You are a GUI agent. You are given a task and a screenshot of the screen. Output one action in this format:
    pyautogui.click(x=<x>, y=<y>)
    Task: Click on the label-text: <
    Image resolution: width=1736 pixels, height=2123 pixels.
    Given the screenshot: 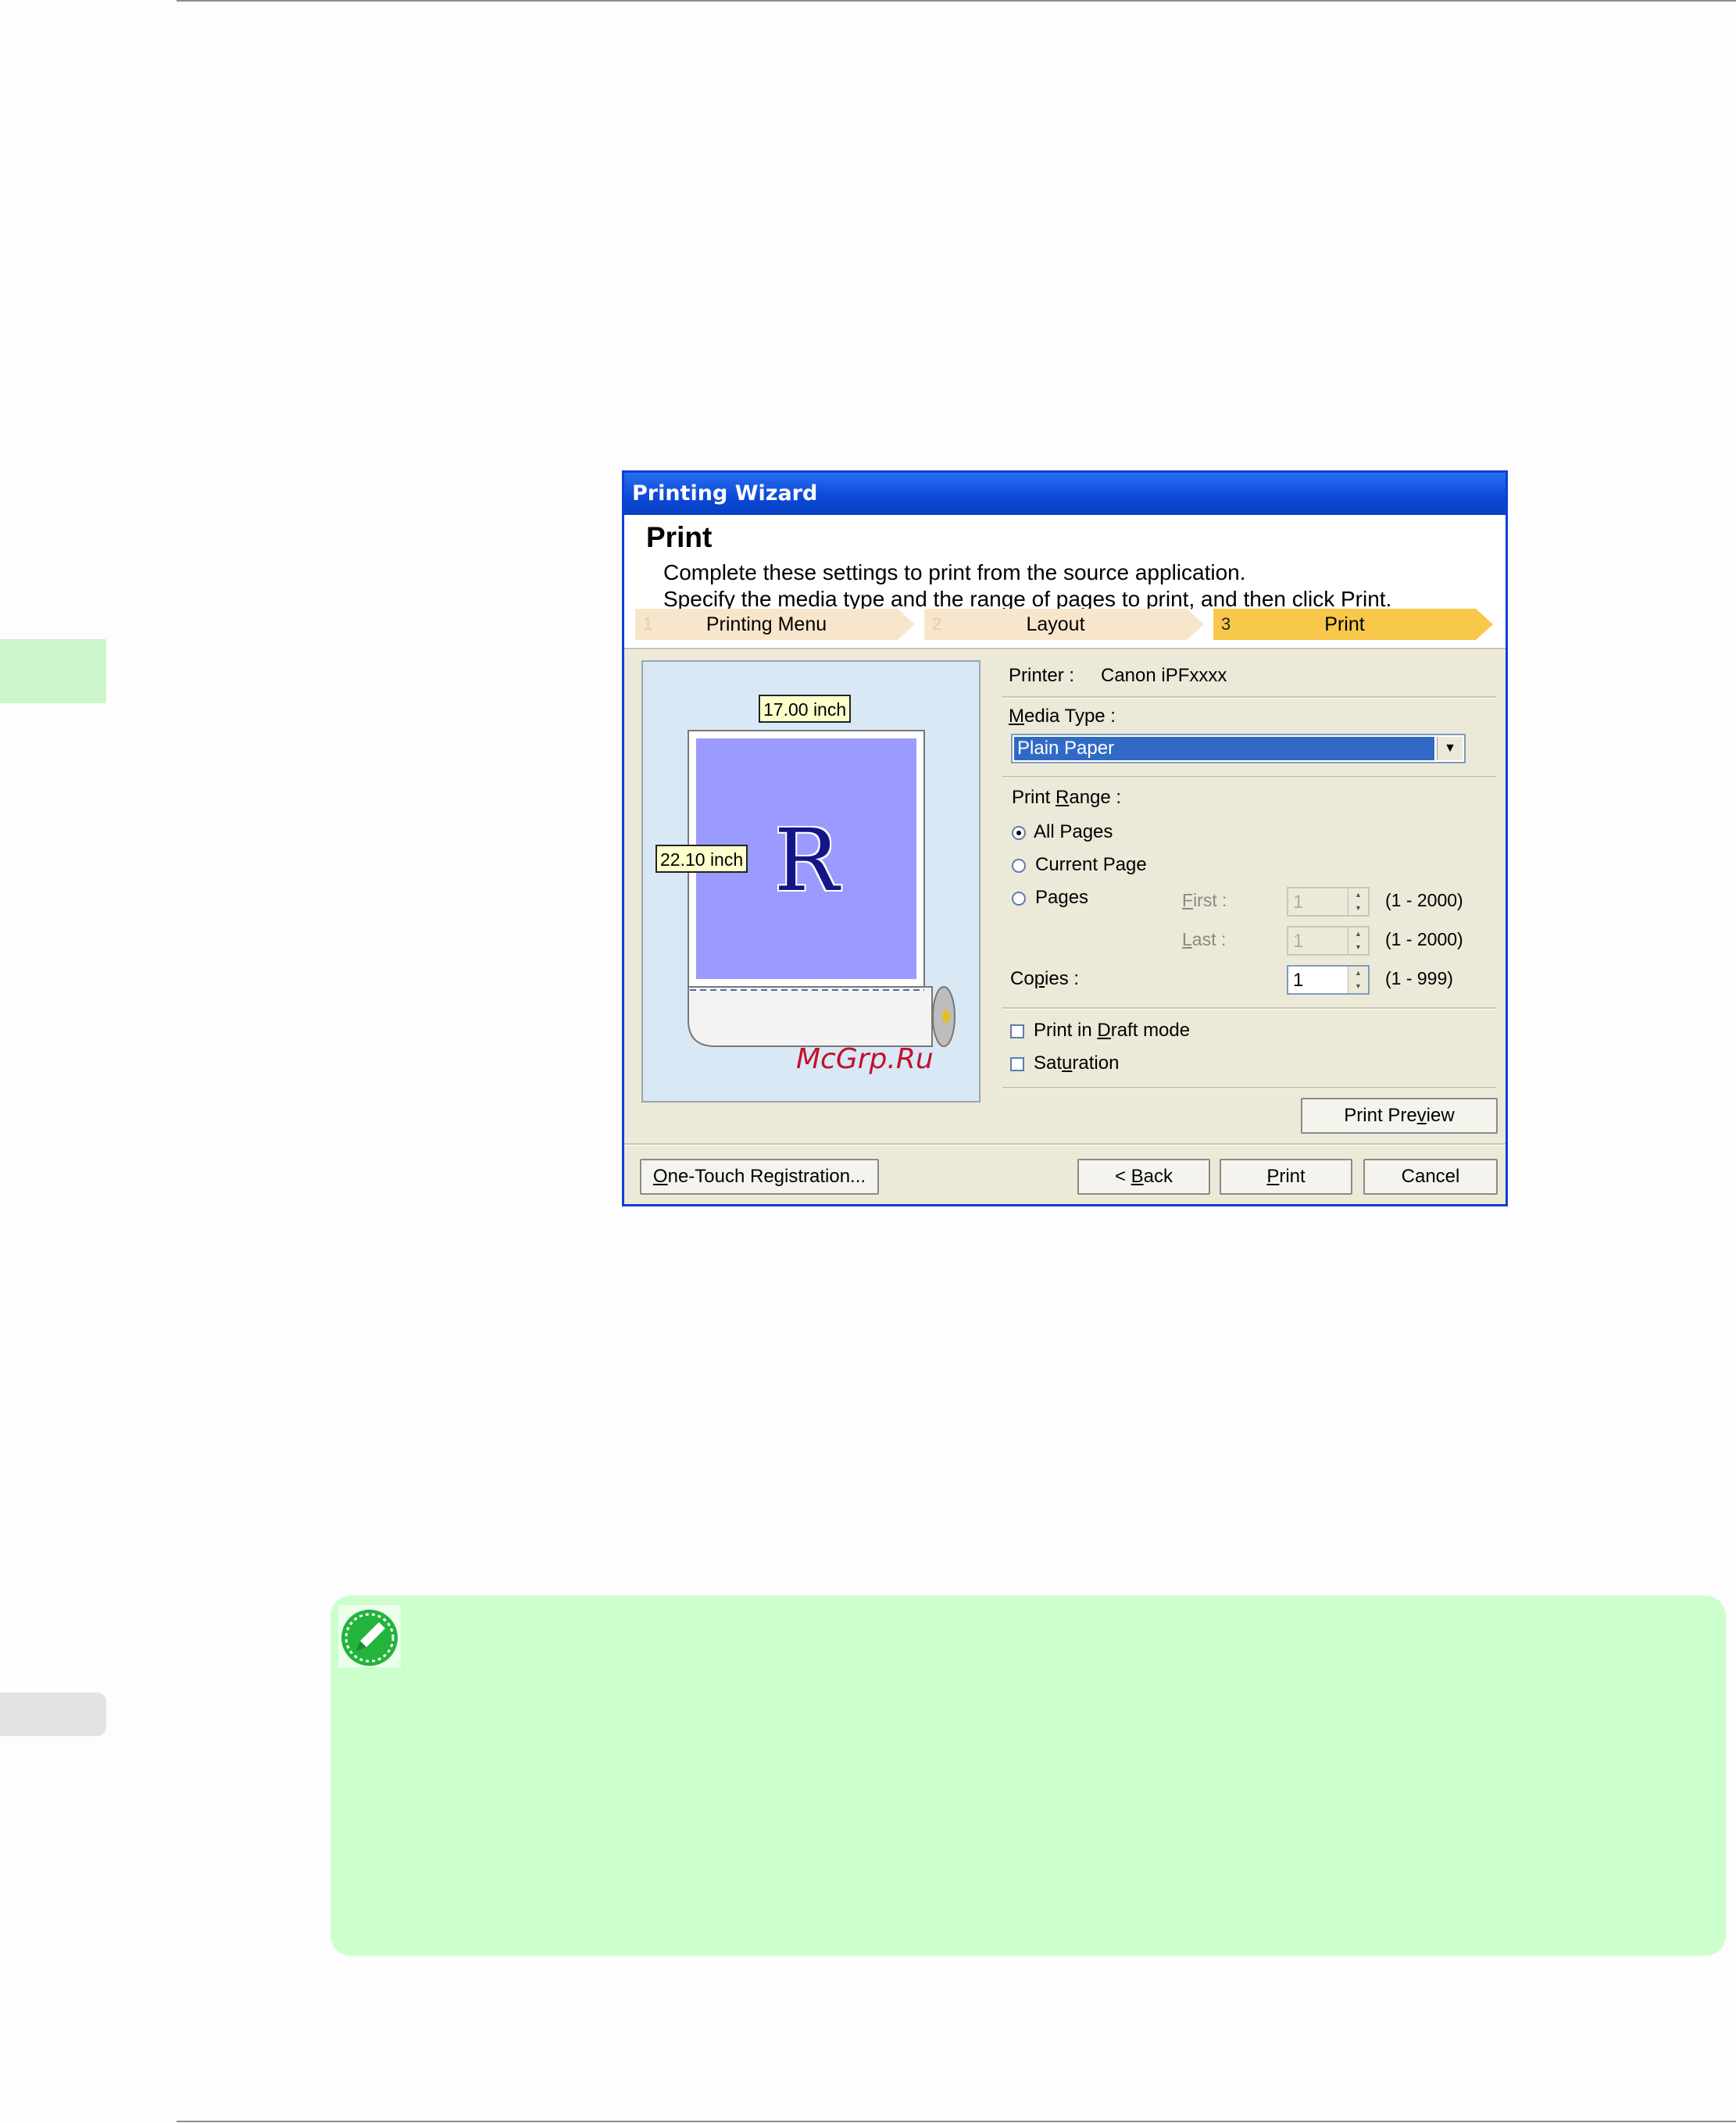 What is the action you would take?
    pyautogui.click(x=1122, y=1177)
    